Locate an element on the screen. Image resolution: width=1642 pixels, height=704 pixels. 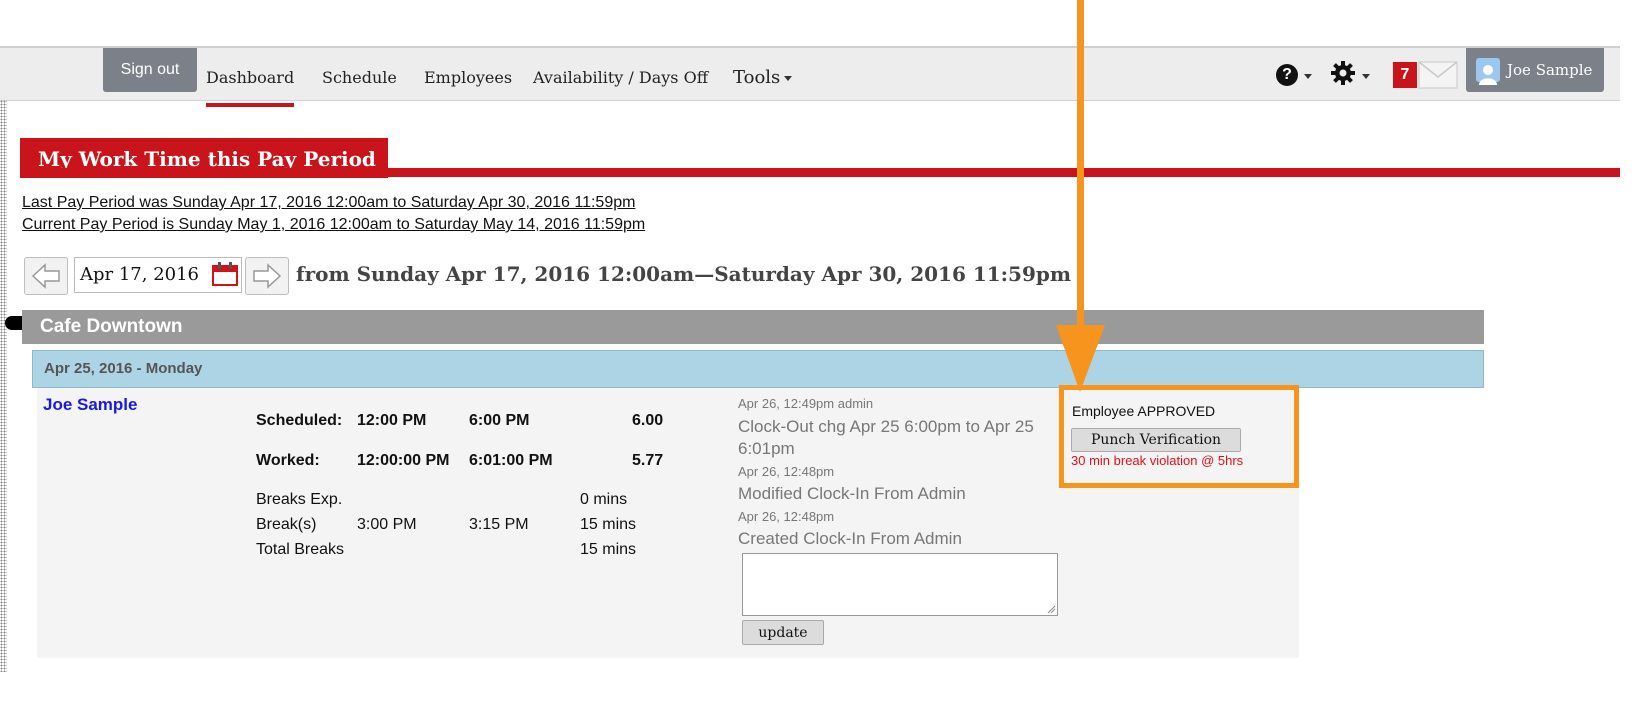
arrow-right-icon is located at coordinates (267, 276).